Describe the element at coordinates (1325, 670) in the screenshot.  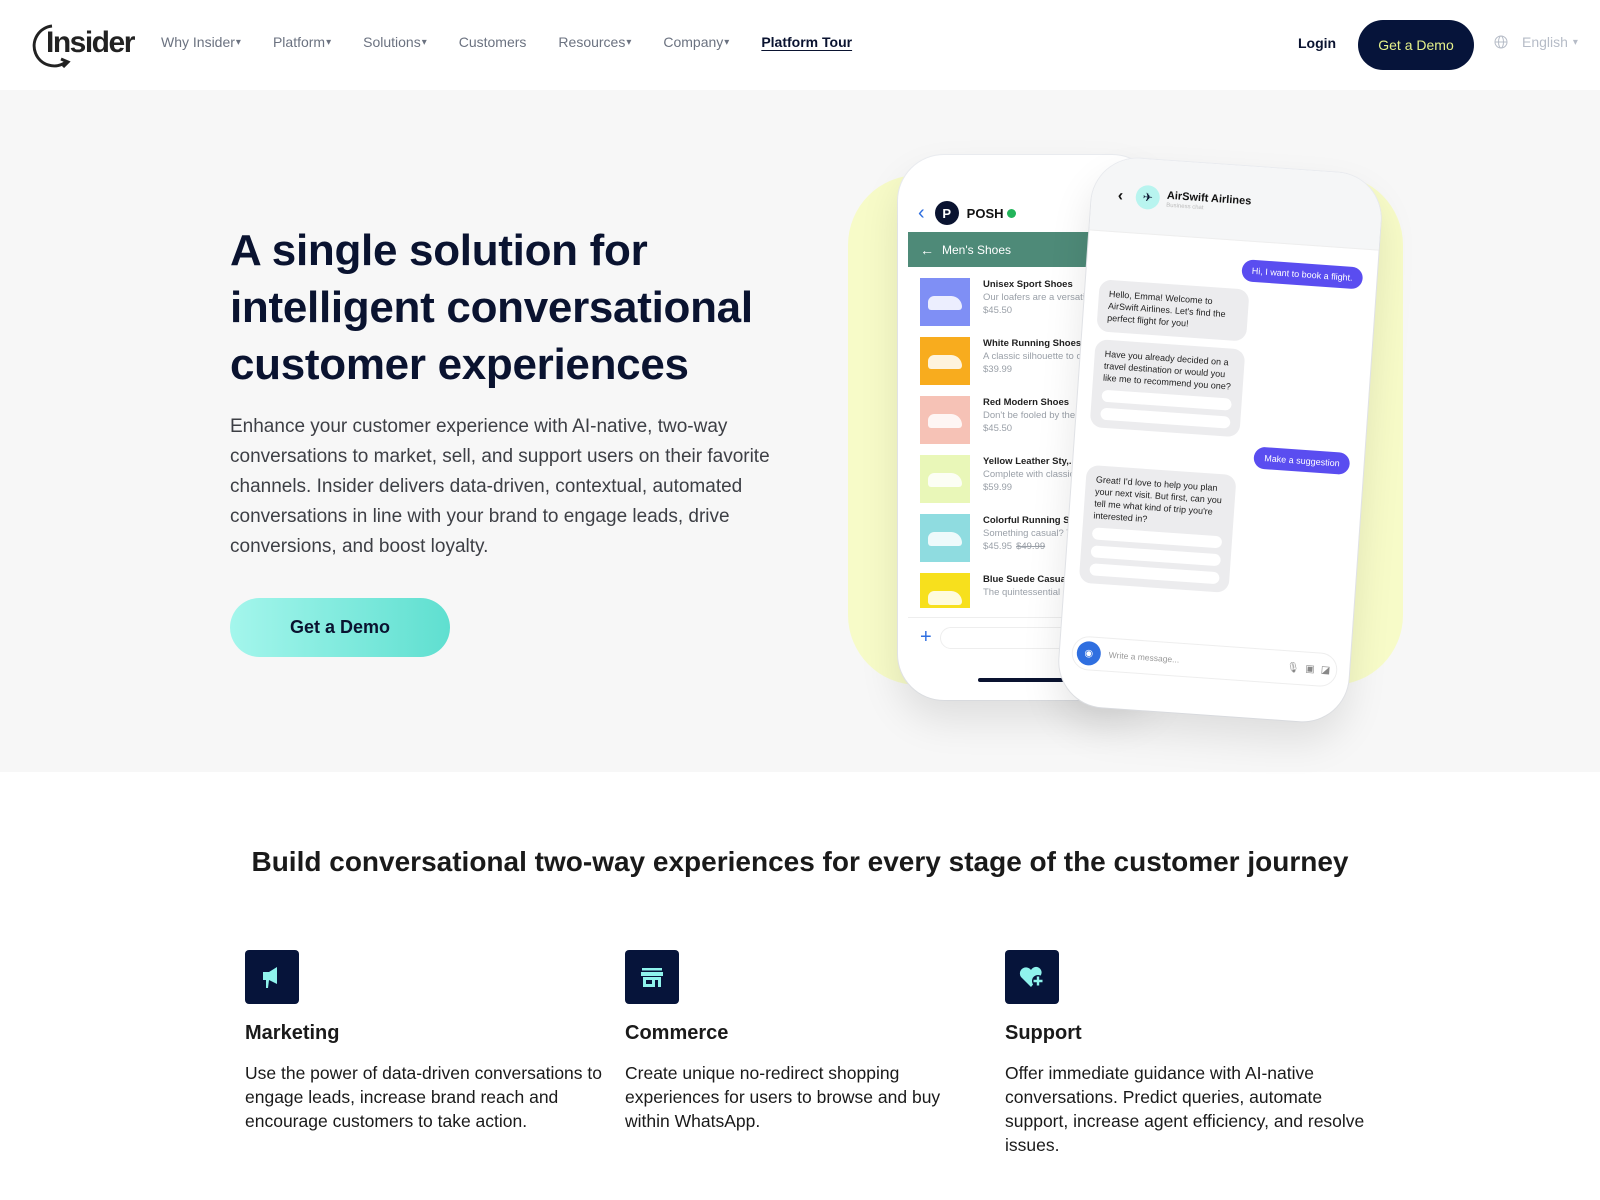
I see `sticker-icon: ◪` at that location.